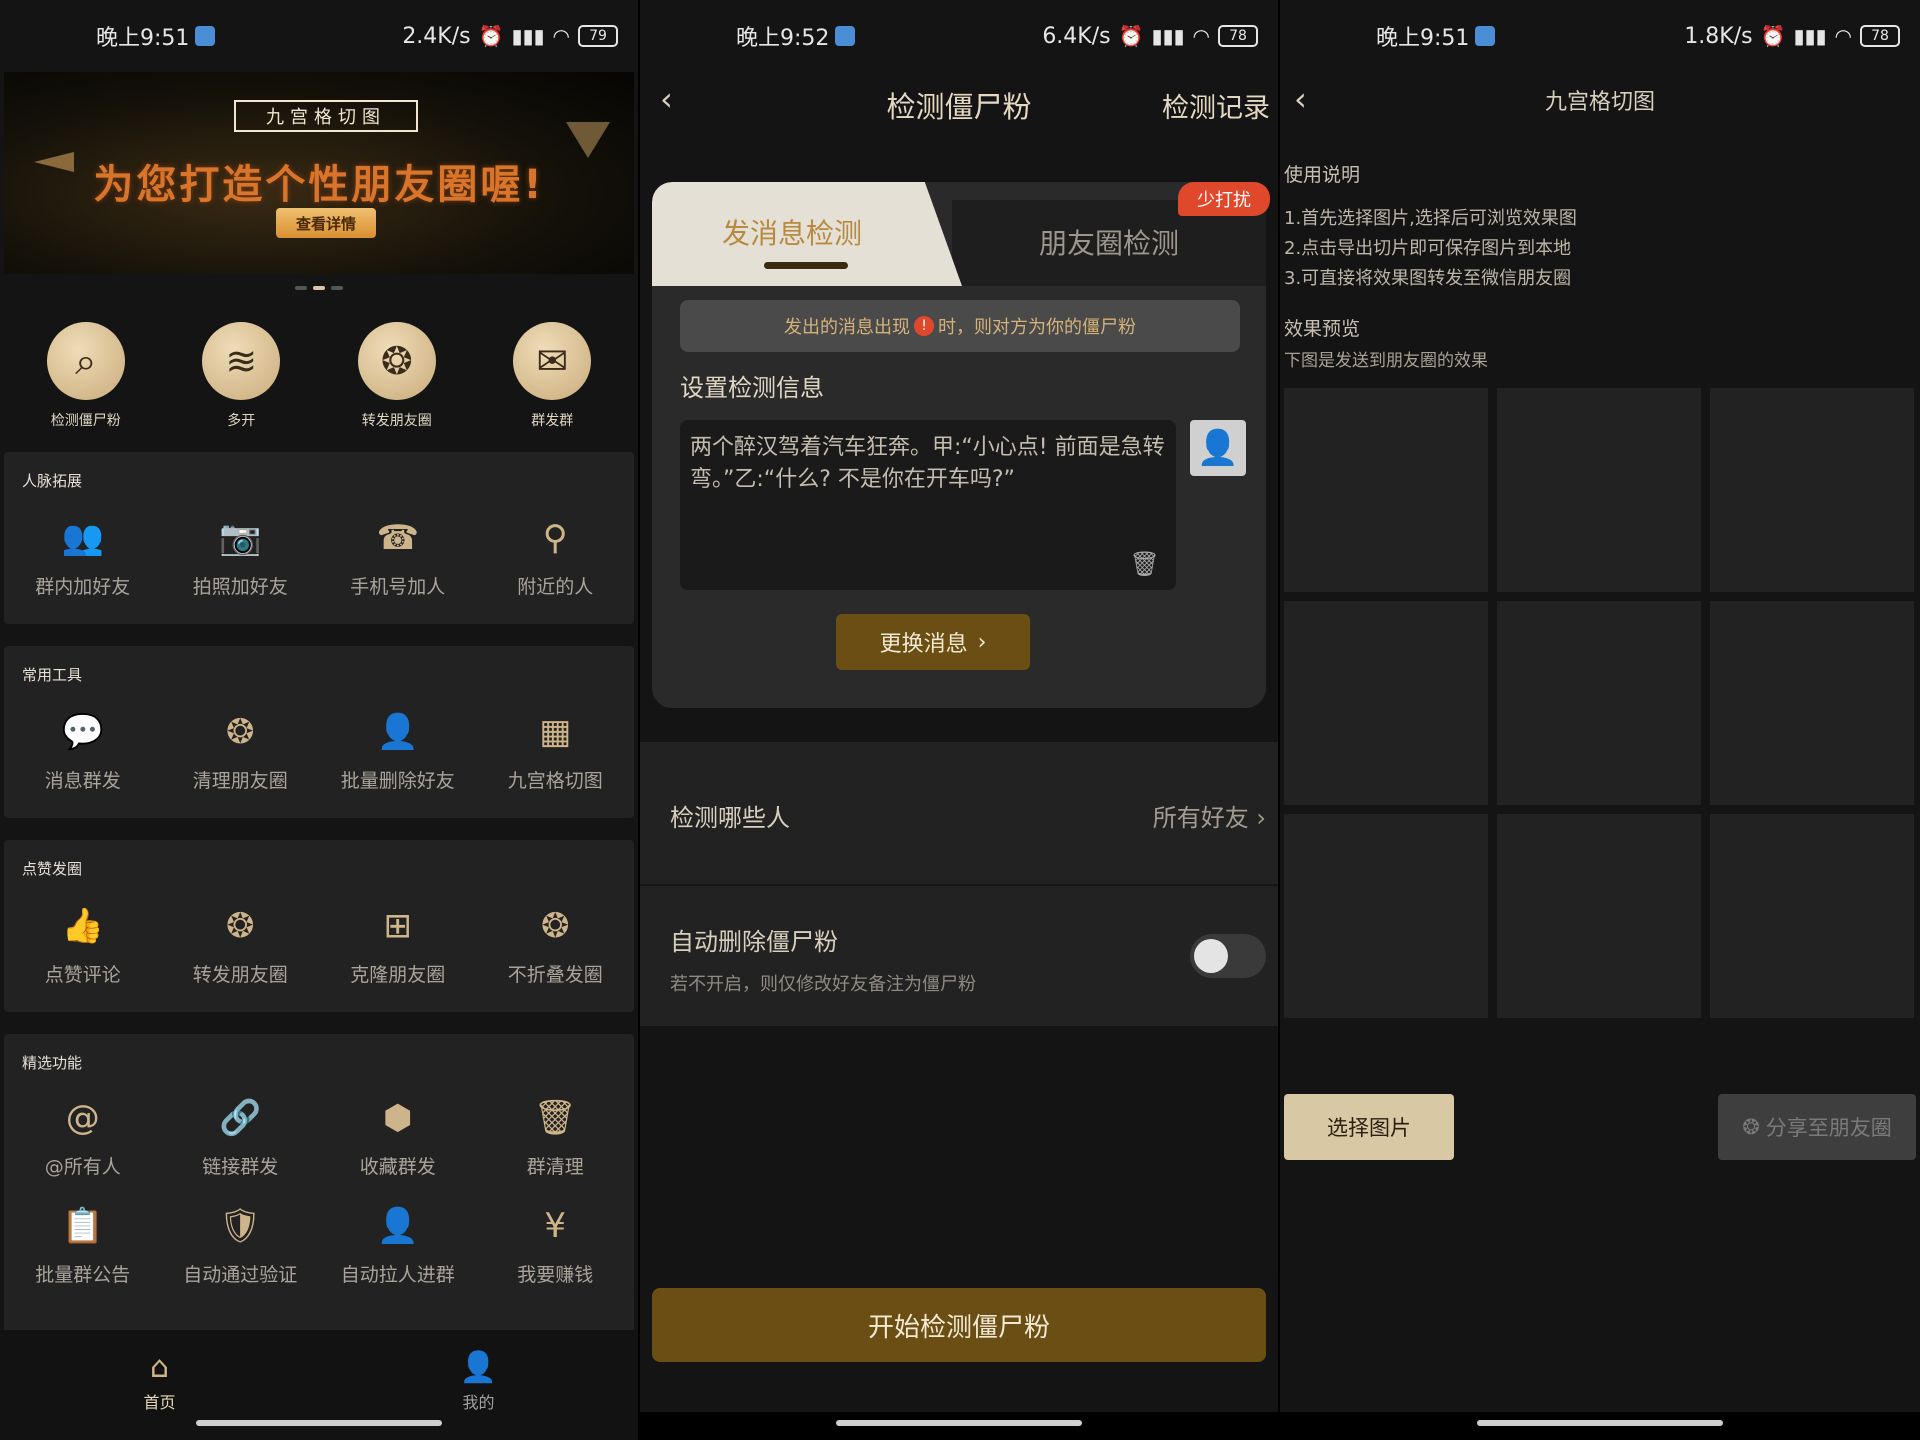  I want to click on tab-message-detect: 发消息检测, so click(807, 234).